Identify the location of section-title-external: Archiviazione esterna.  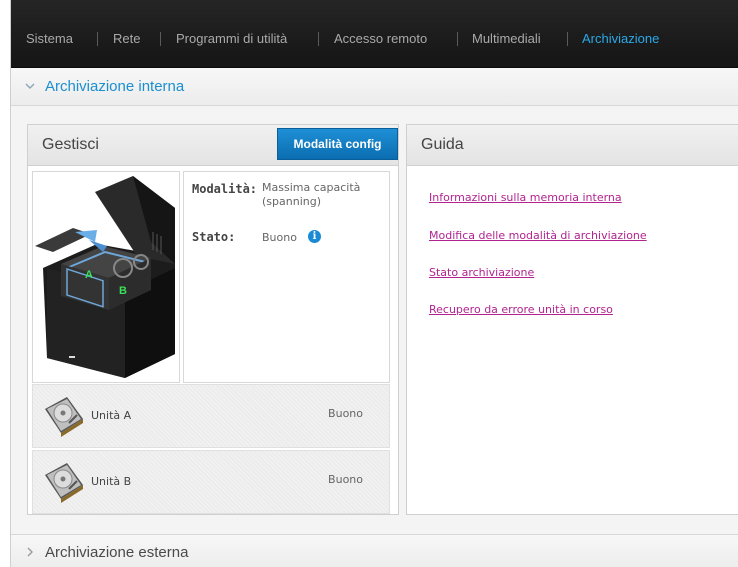
(117, 552).